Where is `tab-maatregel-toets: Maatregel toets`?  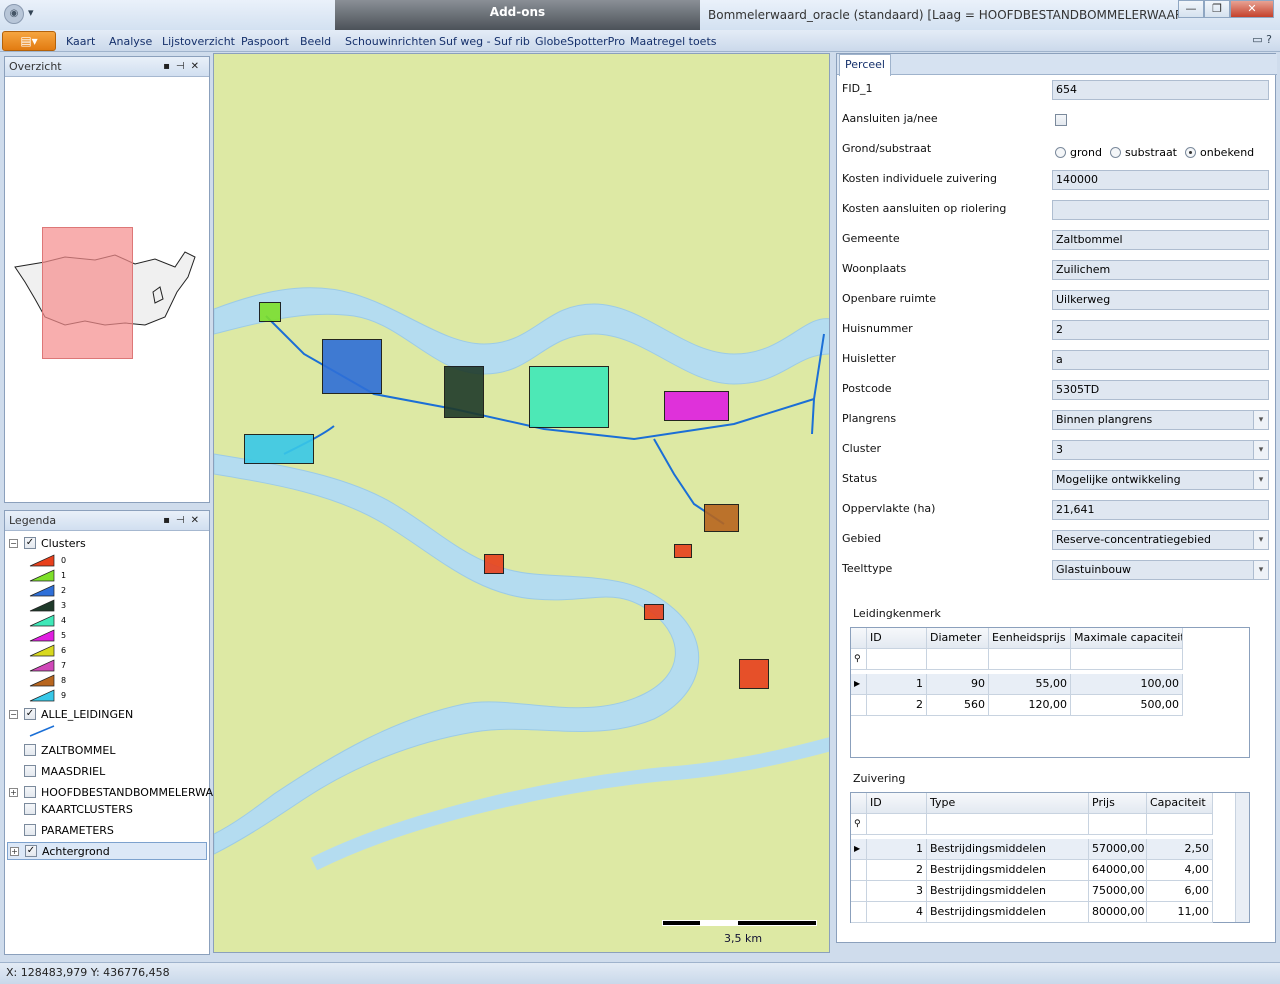
tab-maatregel-toets: Maatregel toets is located at coordinates (673, 41).